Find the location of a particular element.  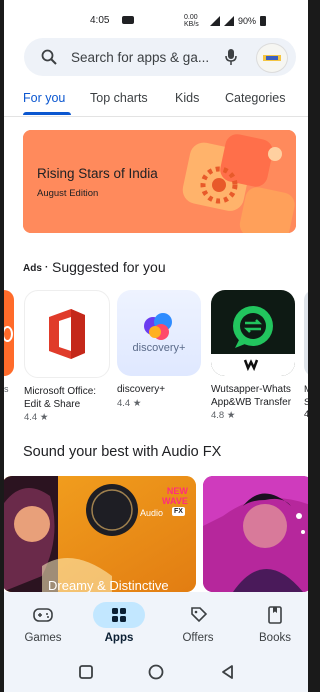

nav-apps-pill is located at coordinates (119, 615).